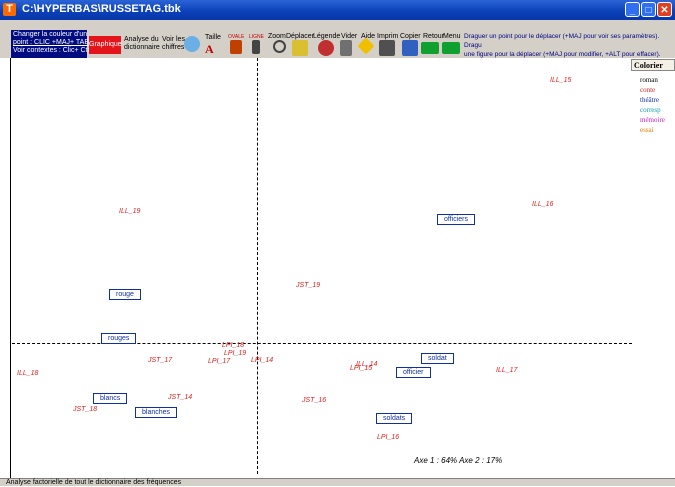 The image size is (675, 487). Describe the element at coordinates (192, 44) in the screenshot. I see `info-icon` at that location.